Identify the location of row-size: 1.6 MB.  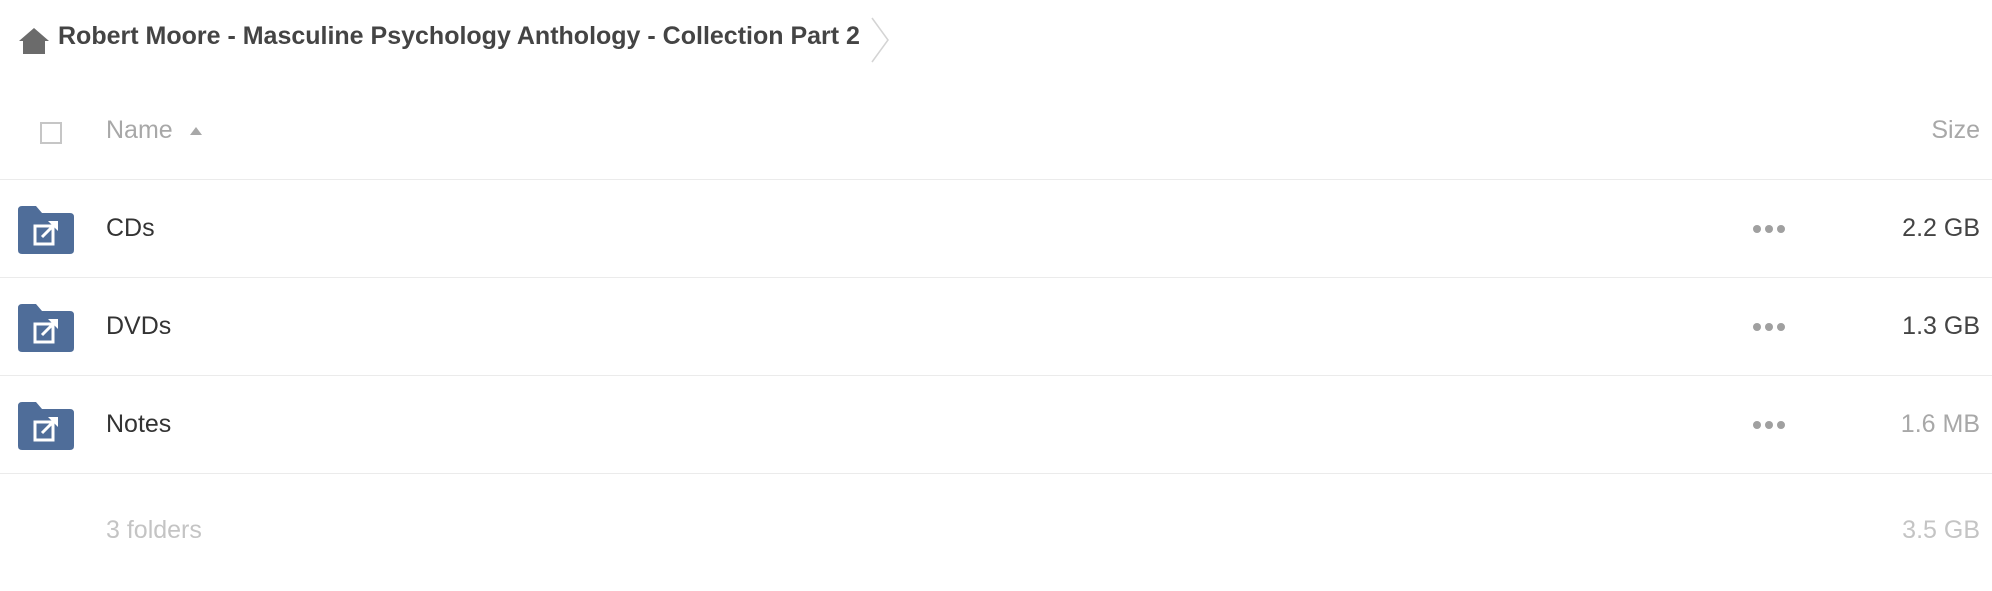
(1940, 424).